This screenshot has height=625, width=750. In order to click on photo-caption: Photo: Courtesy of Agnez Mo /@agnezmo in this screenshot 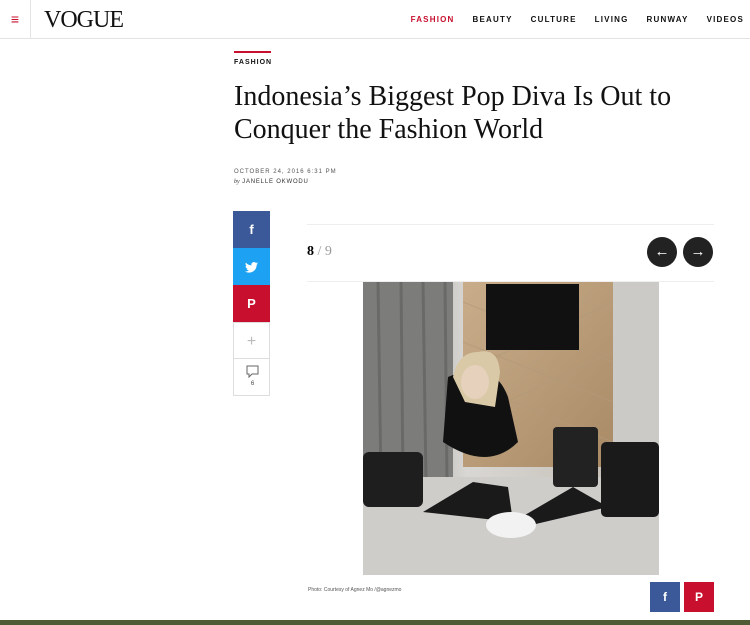, I will do `click(355, 590)`.